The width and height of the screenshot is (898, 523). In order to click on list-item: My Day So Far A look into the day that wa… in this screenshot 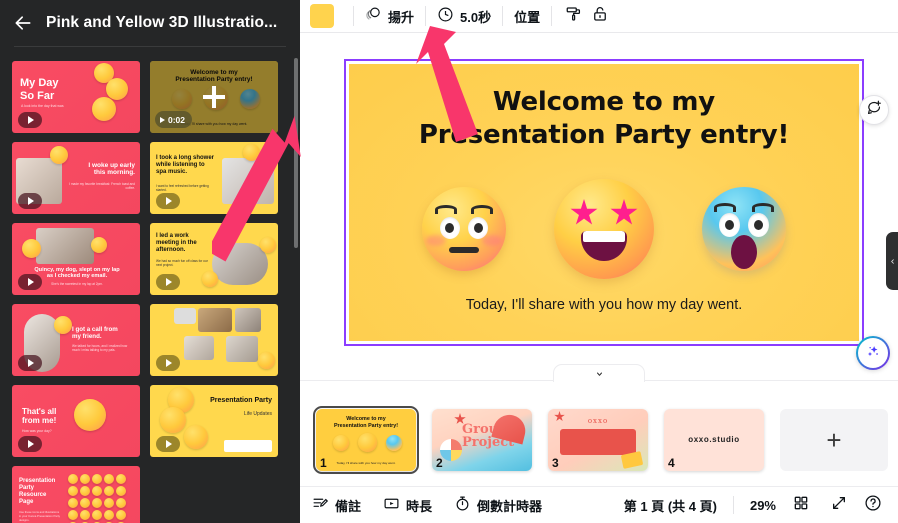, I will do `click(76, 97)`.